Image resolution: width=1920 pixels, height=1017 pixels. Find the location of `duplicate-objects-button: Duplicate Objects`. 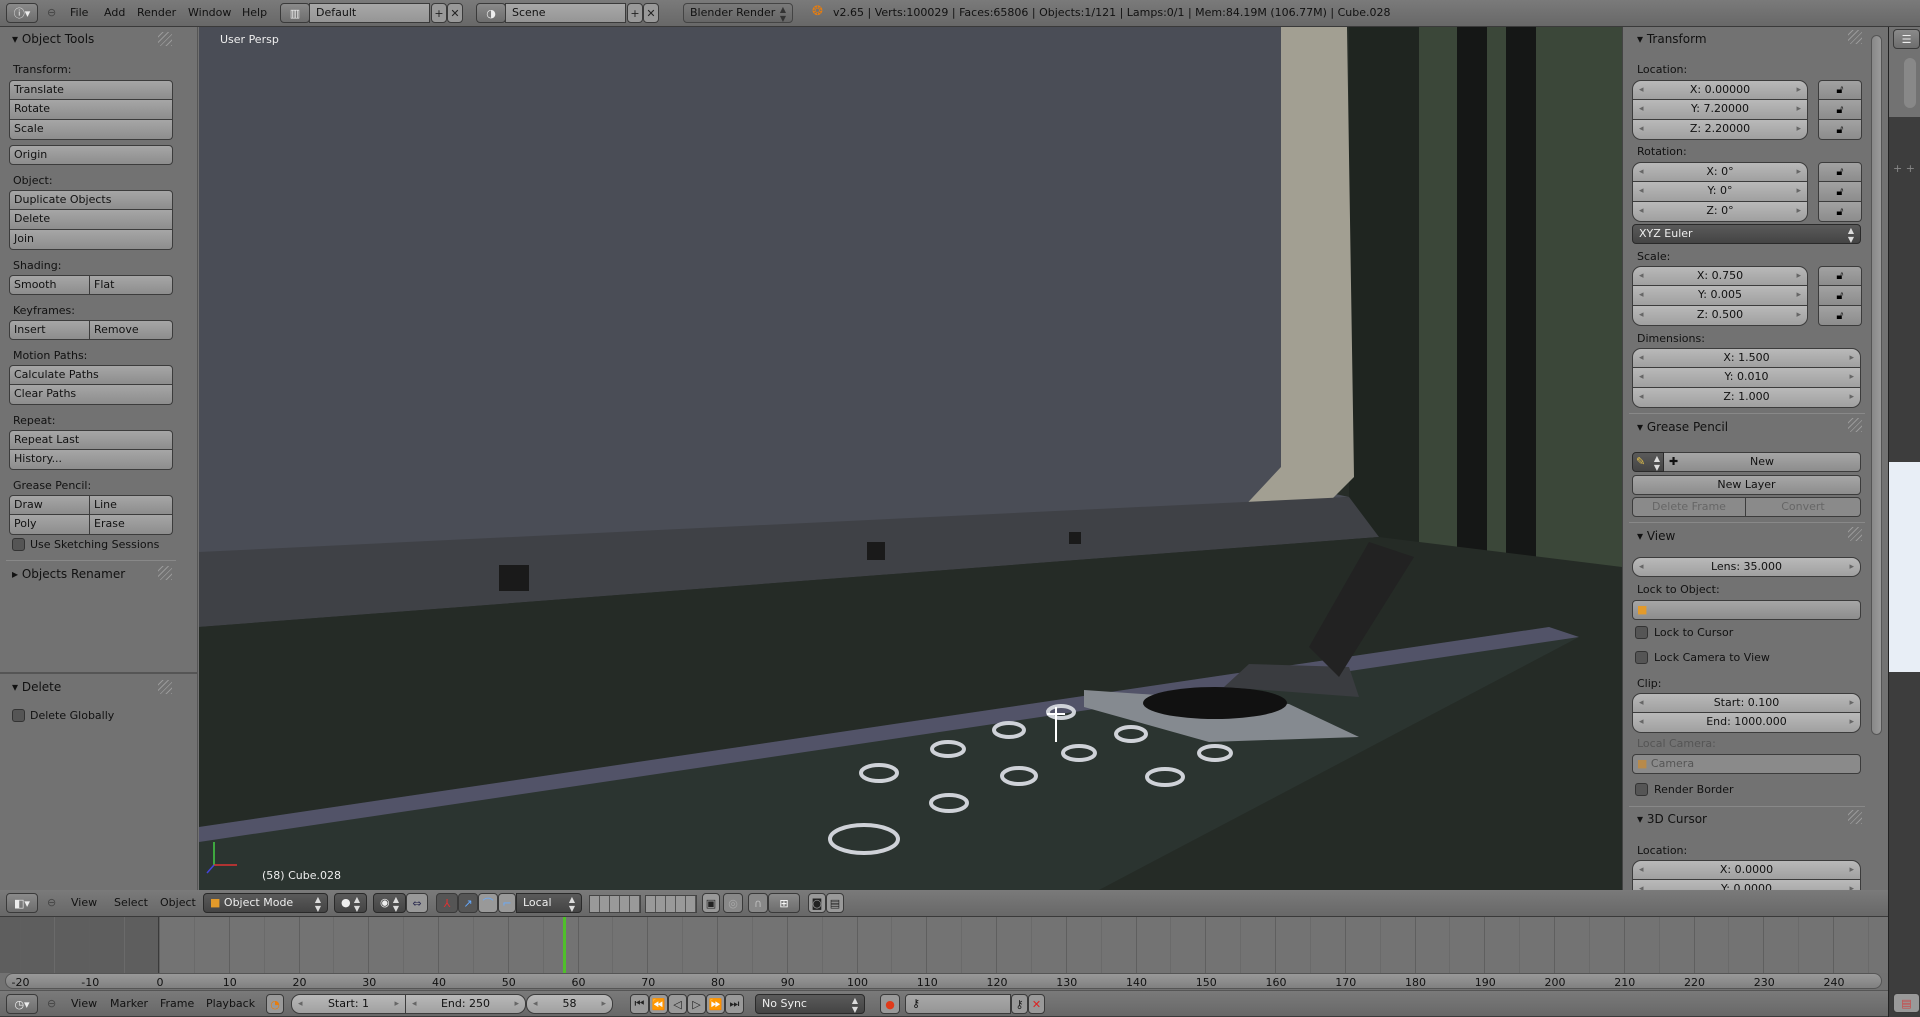

duplicate-objects-button: Duplicate Objects is located at coordinates (91, 200).